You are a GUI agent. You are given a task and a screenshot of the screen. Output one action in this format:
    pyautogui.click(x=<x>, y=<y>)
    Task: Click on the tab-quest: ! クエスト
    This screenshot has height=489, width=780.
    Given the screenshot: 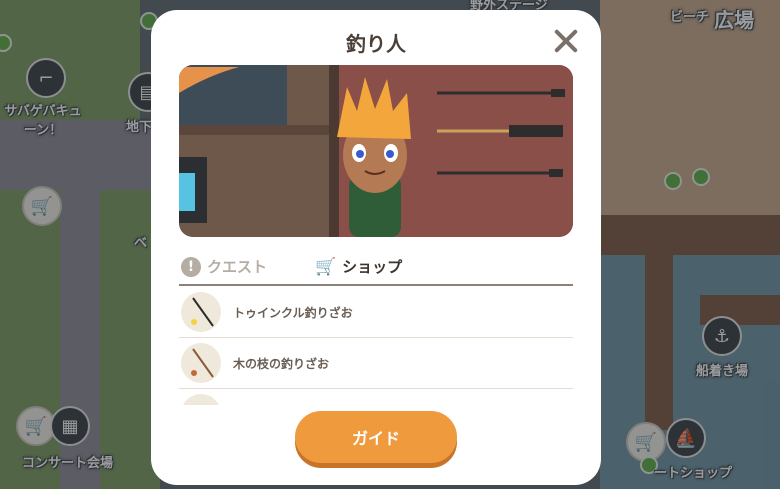 What is the action you would take?
    pyautogui.click(x=224, y=266)
    